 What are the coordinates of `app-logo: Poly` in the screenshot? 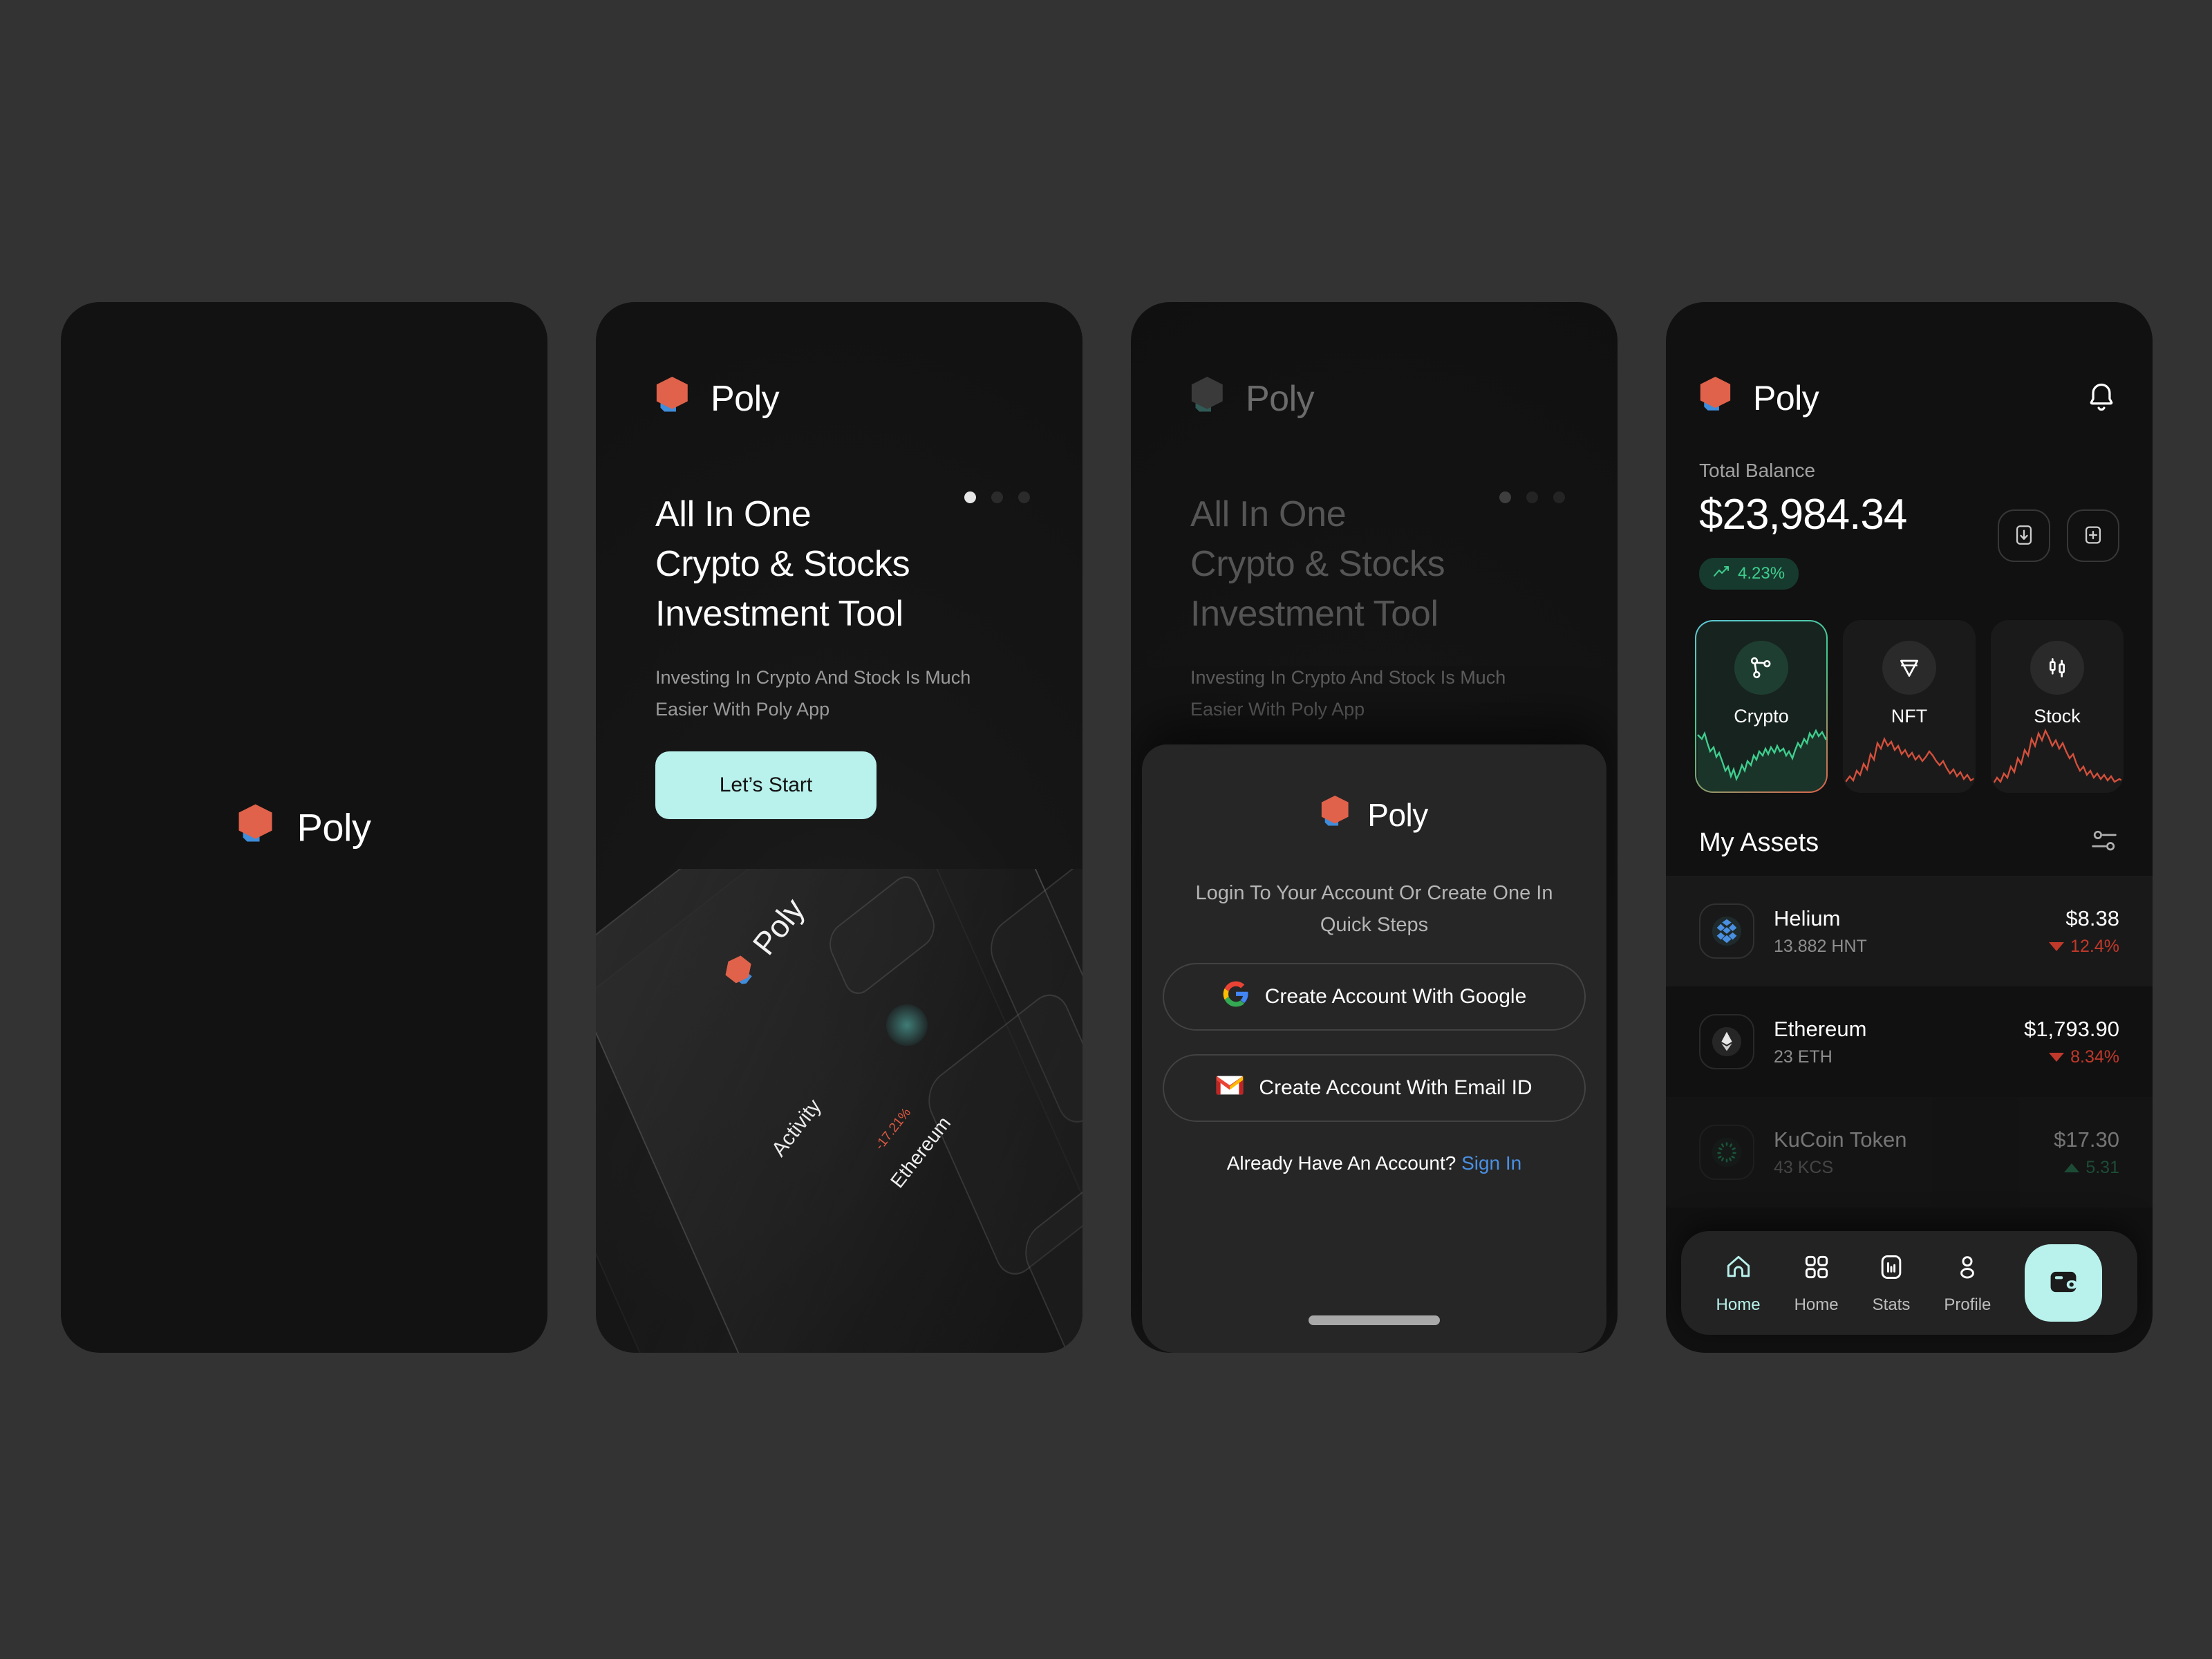 It's located at (1759, 398).